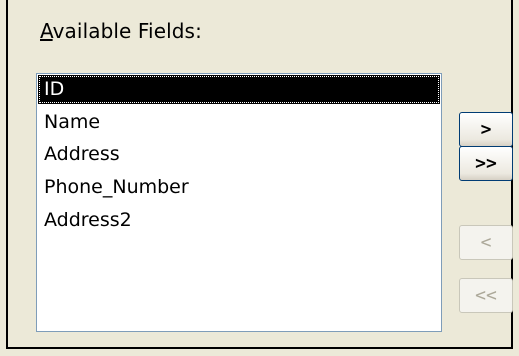 This screenshot has width=519, height=356. What do you see at coordinates (127, 31) in the screenshot?
I see `available-fields-label-text: vailable Fields:` at bounding box center [127, 31].